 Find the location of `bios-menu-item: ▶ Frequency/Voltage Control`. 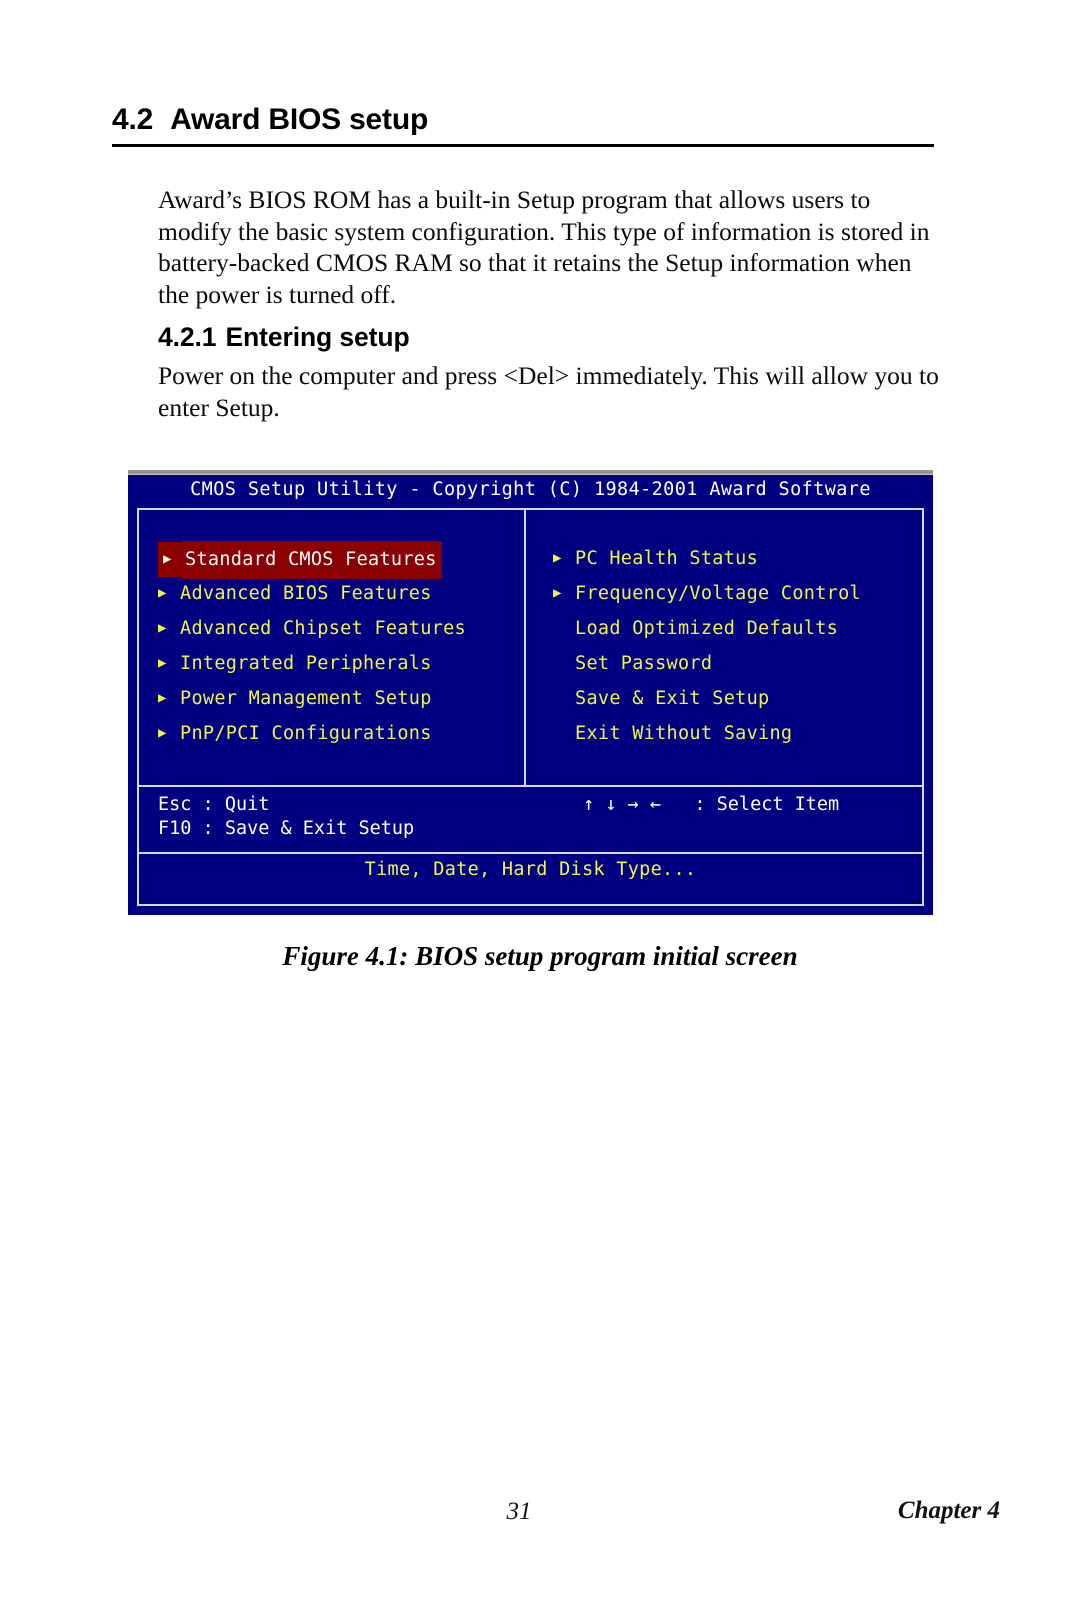

bios-menu-item: ▶ Frequency/Voltage Control is located at coordinates (733, 593).